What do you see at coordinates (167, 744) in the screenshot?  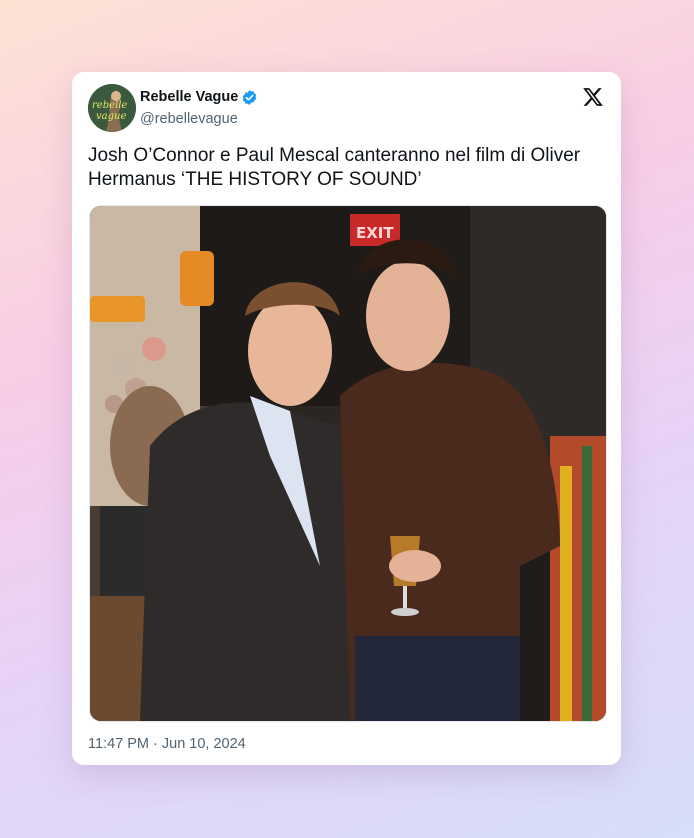 I see `tweet-timestamp: 11:47 PM · Jun 10, 2024` at bounding box center [167, 744].